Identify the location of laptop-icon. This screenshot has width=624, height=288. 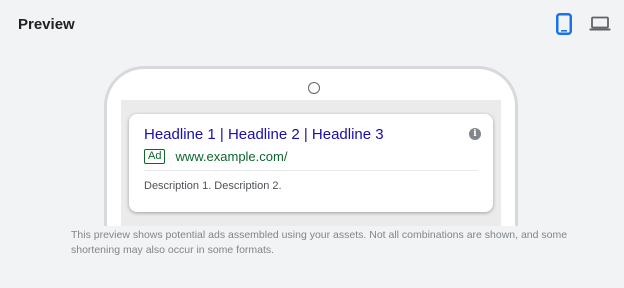
(600, 26).